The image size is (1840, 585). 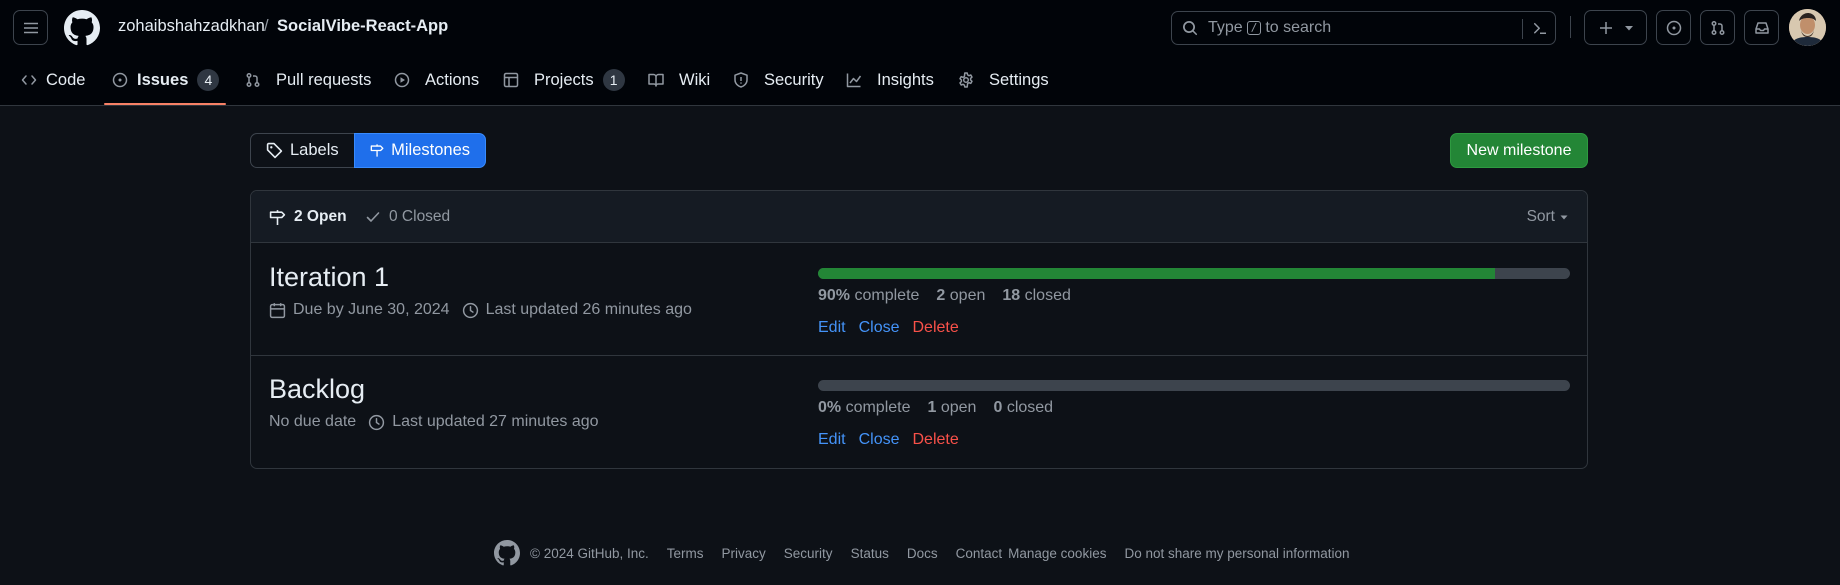 I want to click on milestone-open-issues: 1 open, so click(x=952, y=408).